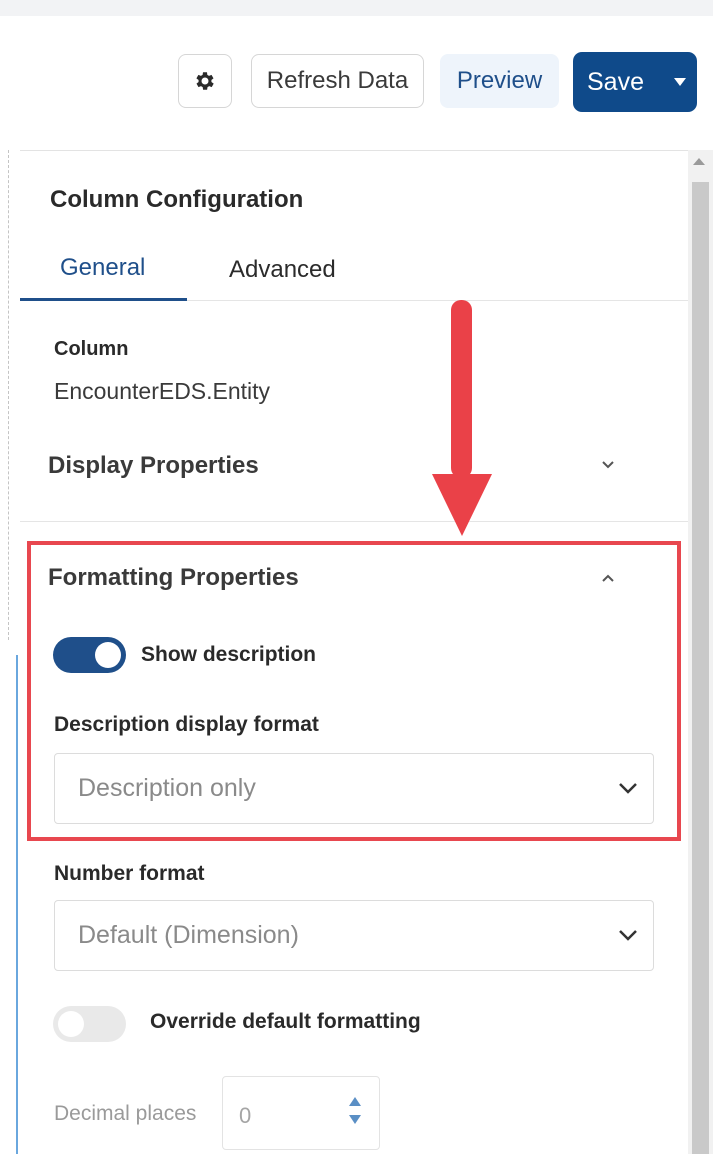  I want to click on preview-button: Preview, so click(499, 81).